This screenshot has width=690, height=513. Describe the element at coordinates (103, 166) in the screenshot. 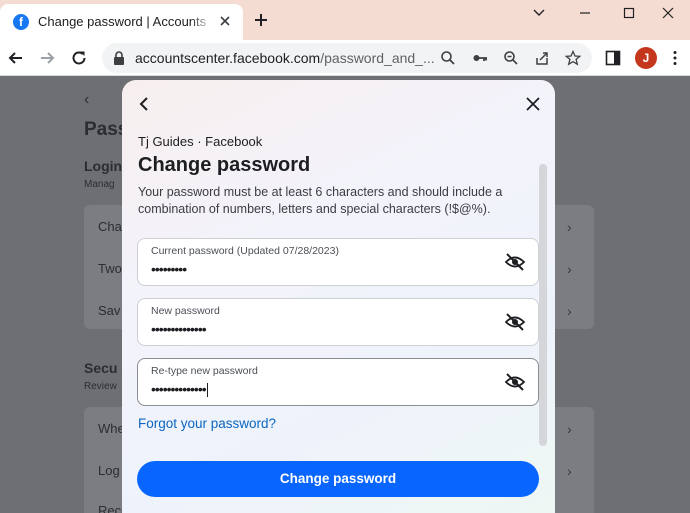

I see `background-section-title: Login` at that location.